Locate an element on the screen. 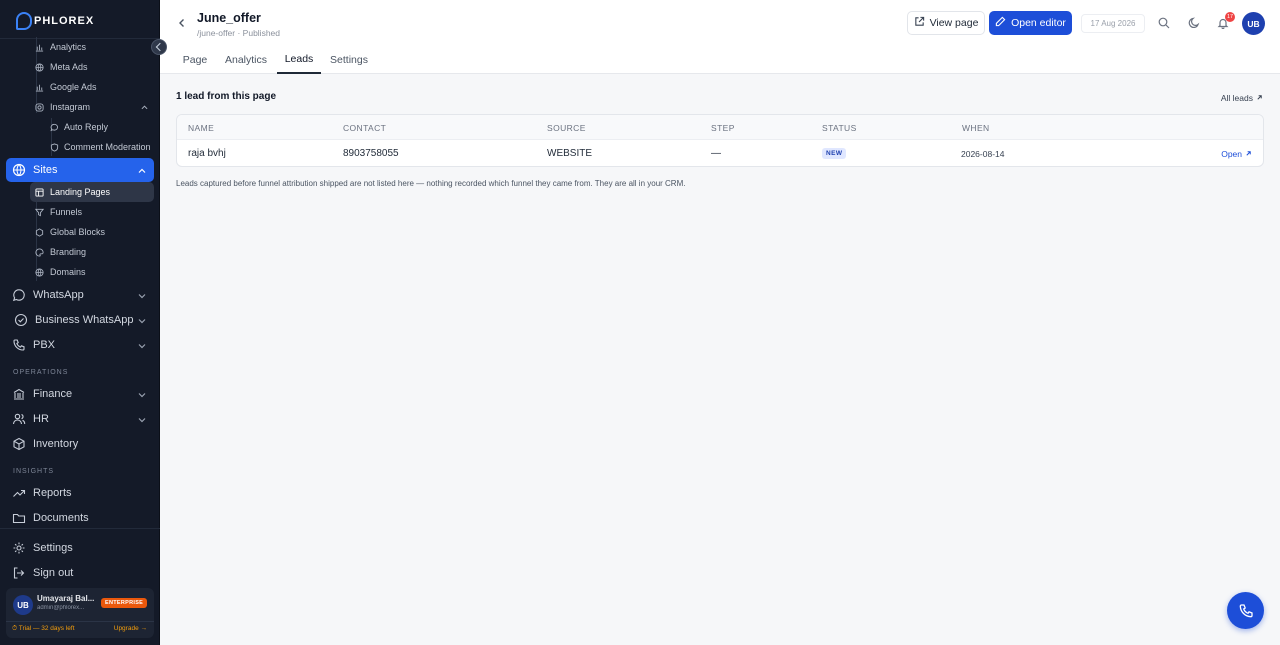 The image size is (1280, 645). open-lead-label: Open is located at coordinates (1231, 154).